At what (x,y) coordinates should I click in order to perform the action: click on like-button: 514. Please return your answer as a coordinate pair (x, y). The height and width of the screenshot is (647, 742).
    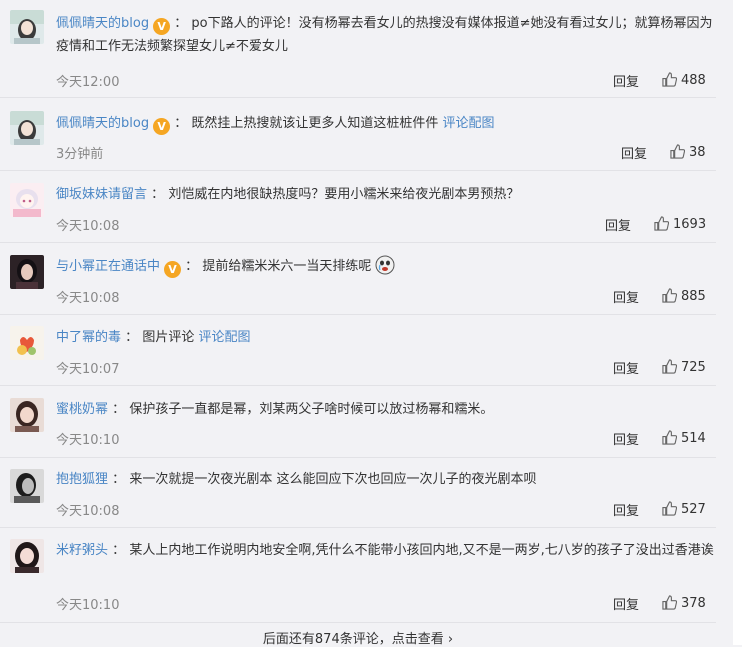
    Looking at the image, I should click on (684, 438).